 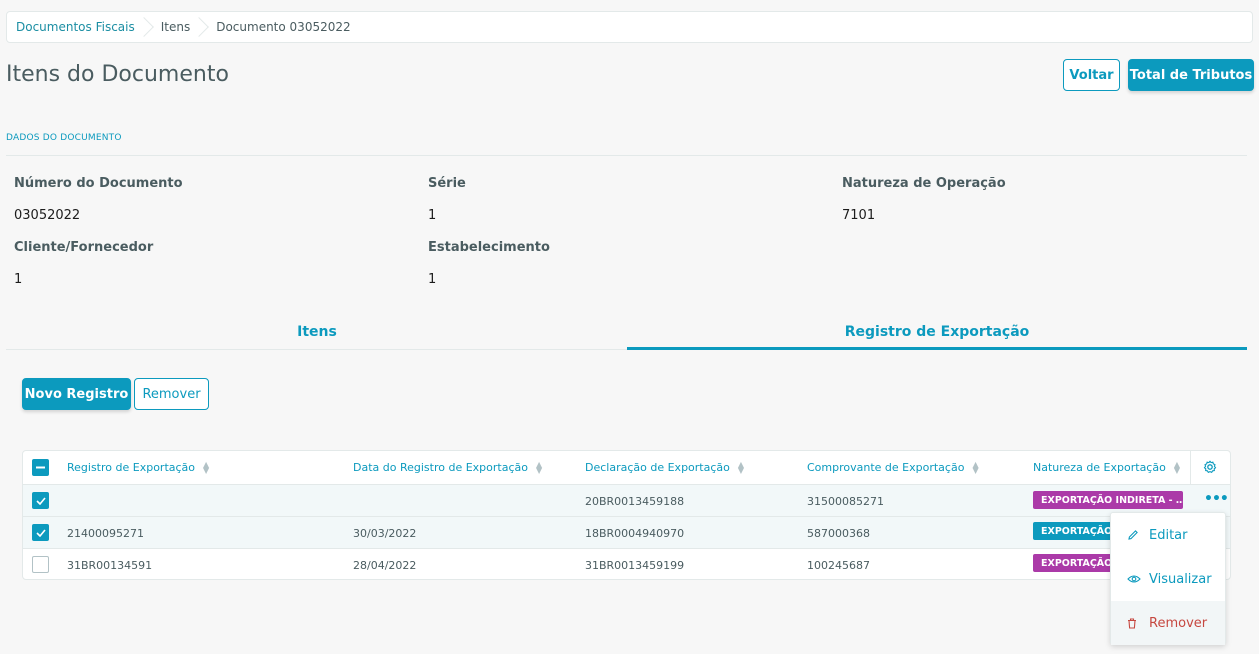 What do you see at coordinates (635, 501) in the screenshot?
I see `cell-declaracao: 20BR0013459188` at bounding box center [635, 501].